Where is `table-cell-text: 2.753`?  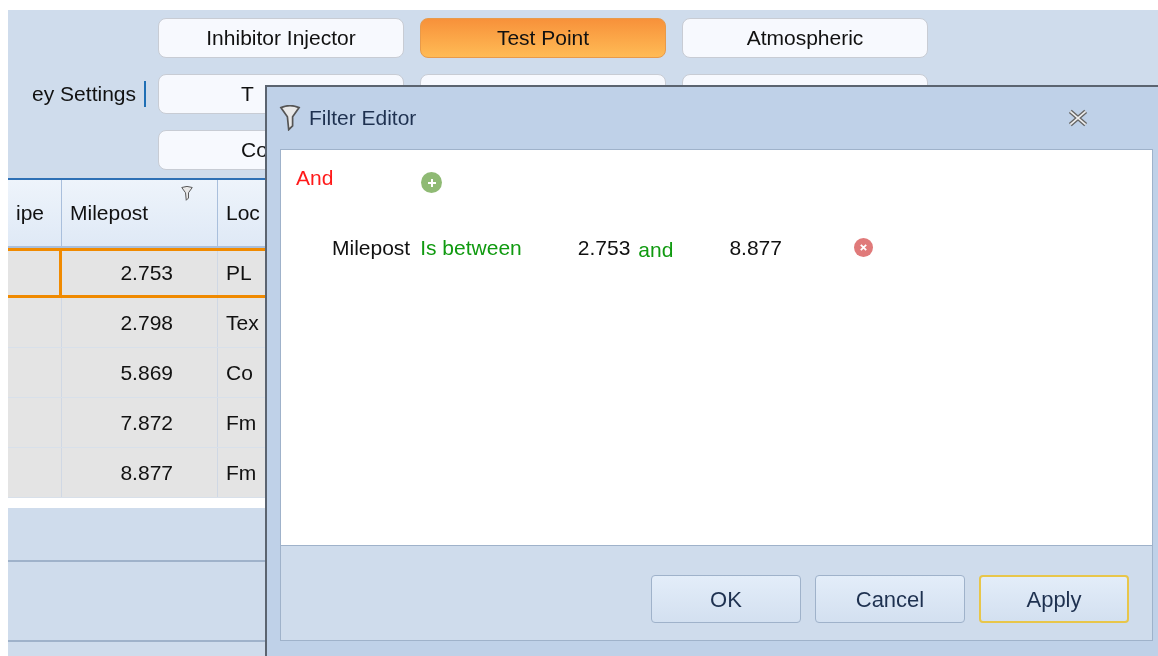 table-cell-text: 2.753 is located at coordinates (146, 273).